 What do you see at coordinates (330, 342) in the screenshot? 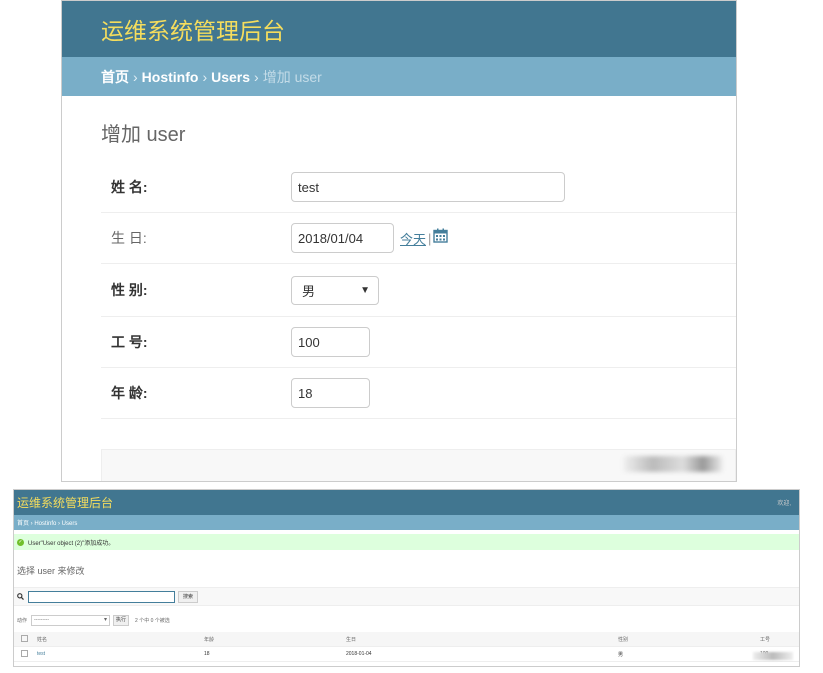
I see `job-number-input` at bounding box center [330, 342].